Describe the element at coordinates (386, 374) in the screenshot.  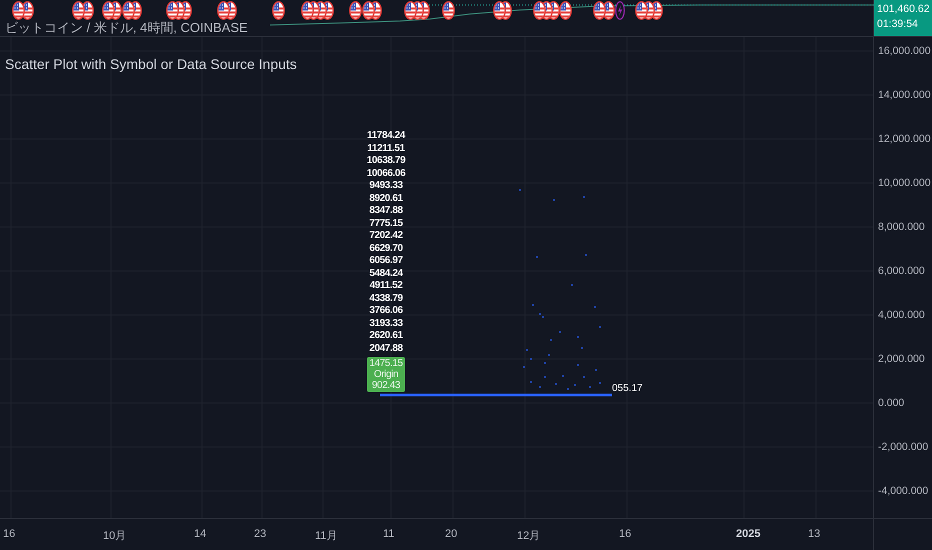
I see `origin-label: Origin` at that location.